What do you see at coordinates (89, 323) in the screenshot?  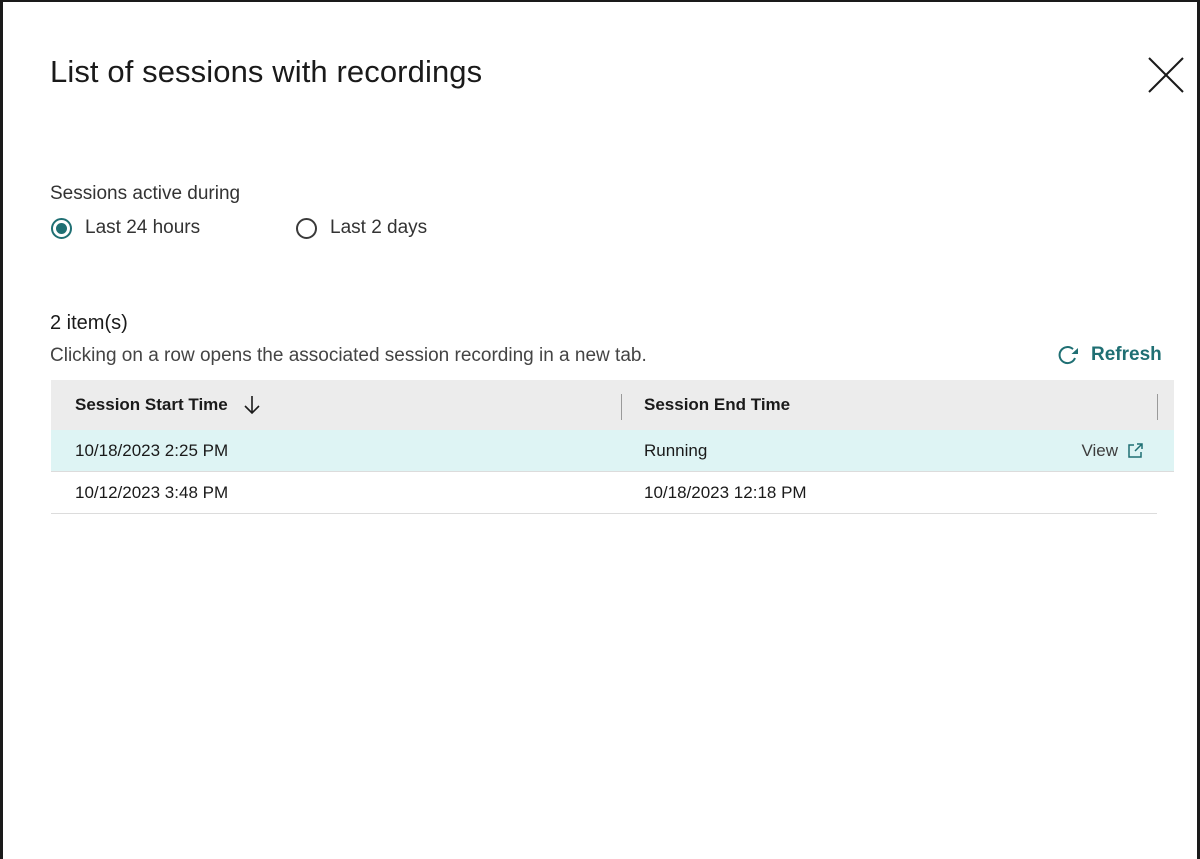 I see `item-count: 2 item(s)` at bounding box center [89, 323].